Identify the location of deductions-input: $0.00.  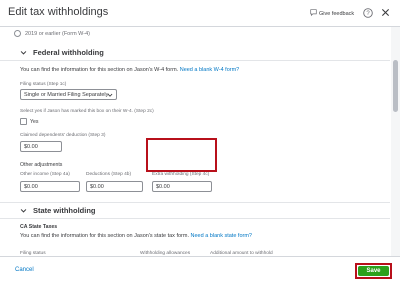
(114, 186).